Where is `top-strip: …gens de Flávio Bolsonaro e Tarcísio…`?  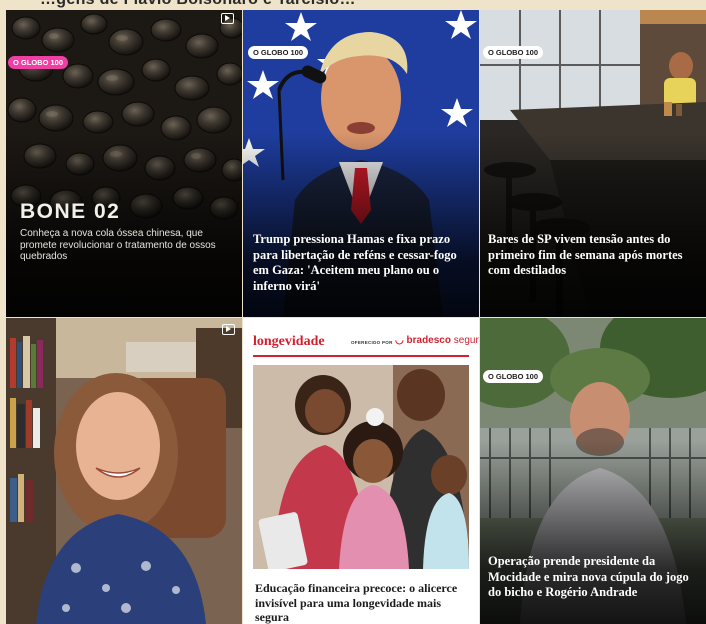
top-strip: …gens de Flávio Bolsonaro e Tarcísio… is located at coordinates (353, 5).